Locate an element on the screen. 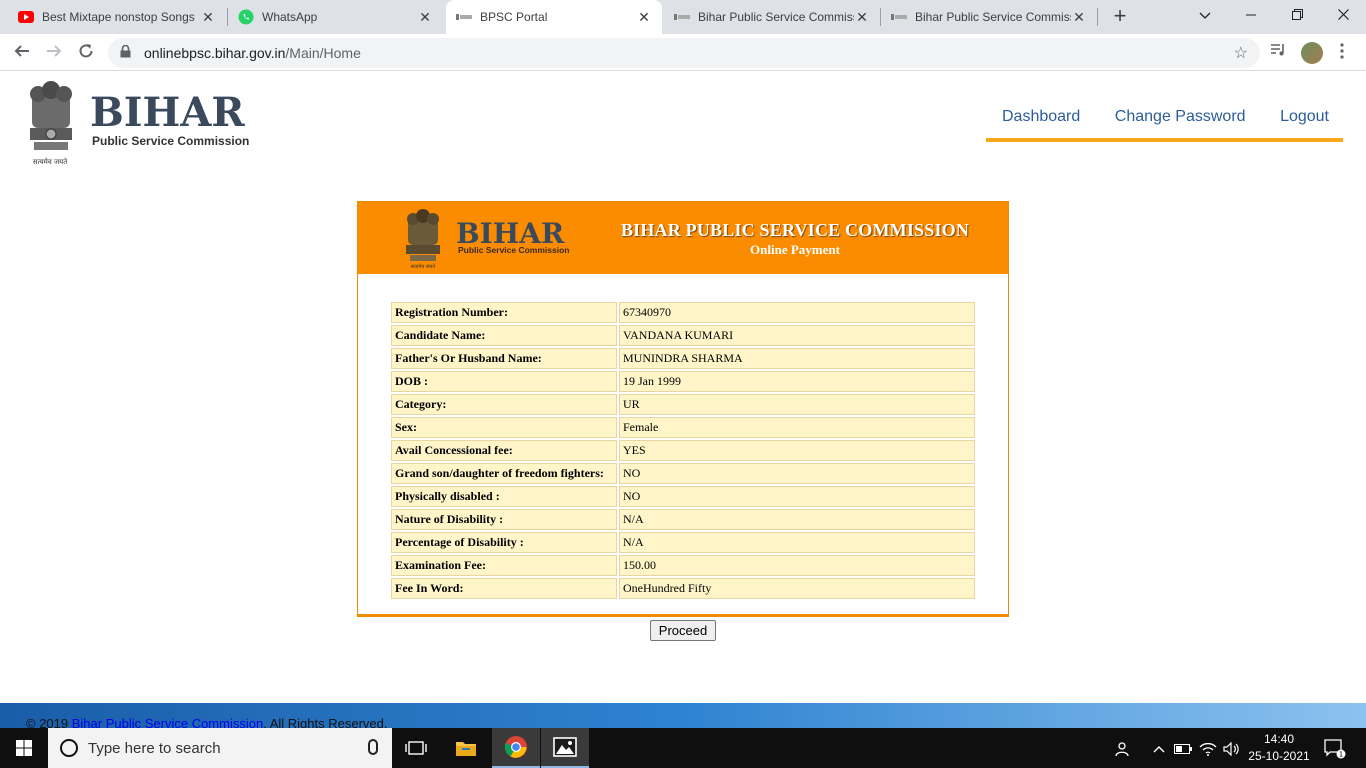 The width and height of the screenshot is (1366, 768). detail-label: Physically disabled : is located at coordinates (504, 496).